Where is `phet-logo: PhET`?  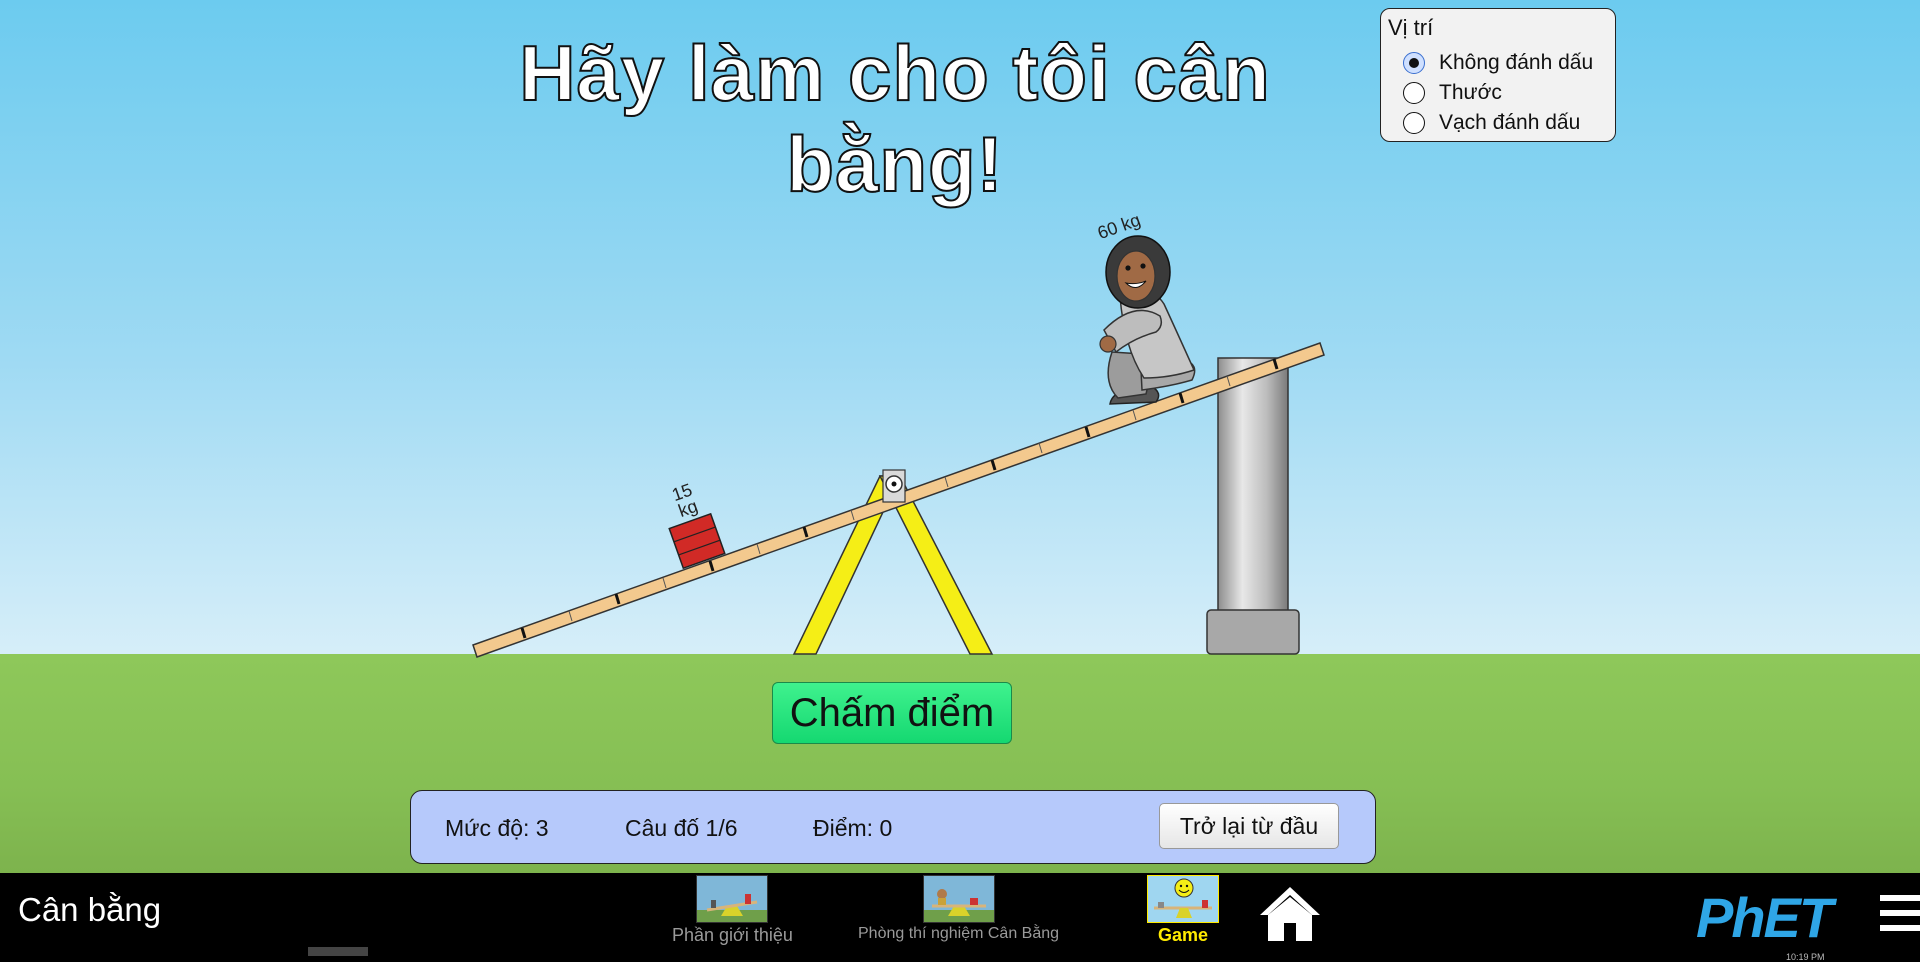 phet-logo: PhET is located at coordinates (1764, 917).